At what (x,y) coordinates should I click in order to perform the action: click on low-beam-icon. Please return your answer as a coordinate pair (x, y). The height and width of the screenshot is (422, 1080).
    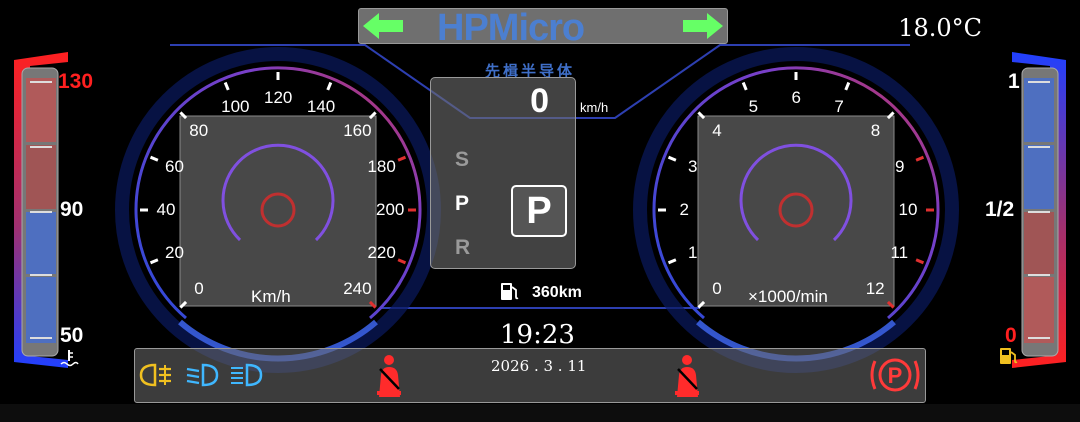
    Looking at the image, I should click on (202, 375).